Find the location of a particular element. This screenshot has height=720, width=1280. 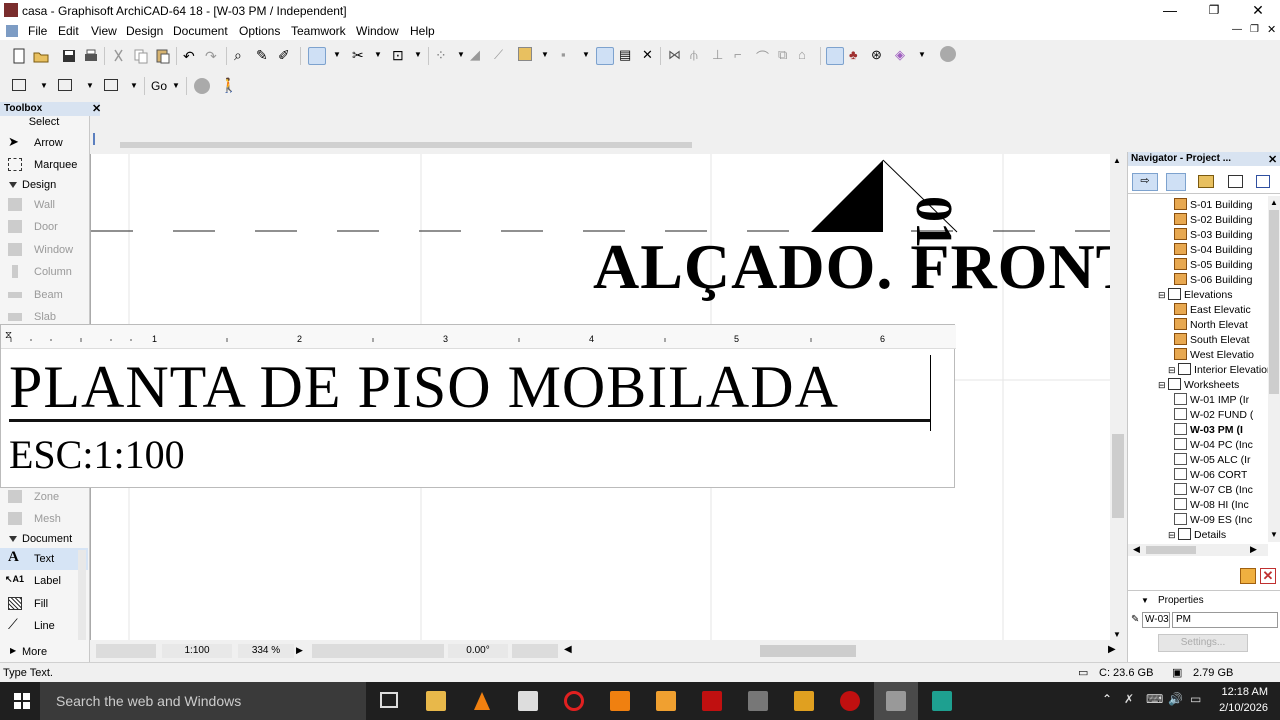

find-select-icon: ⌕ is located at coordinates (238, 55).